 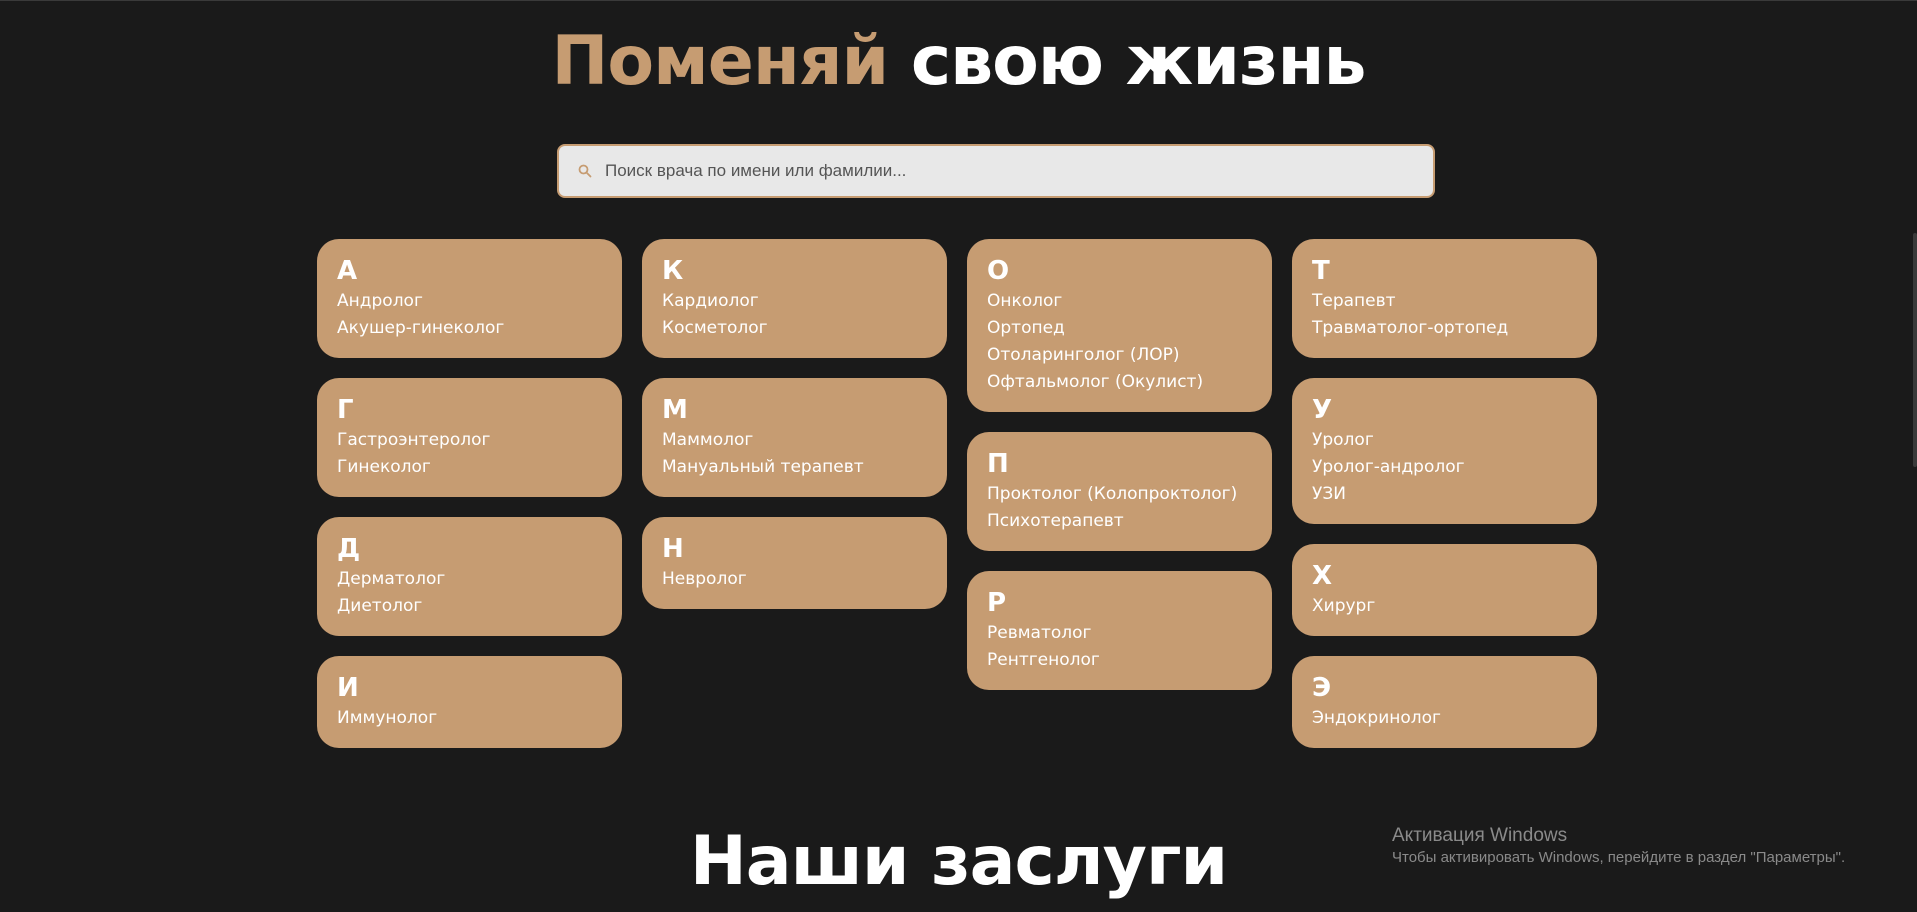 What do you see at coordinates (720, 61) in the screenshot?
I see `hero-title-accent: Поменяй` at bounding box center [720, 61].